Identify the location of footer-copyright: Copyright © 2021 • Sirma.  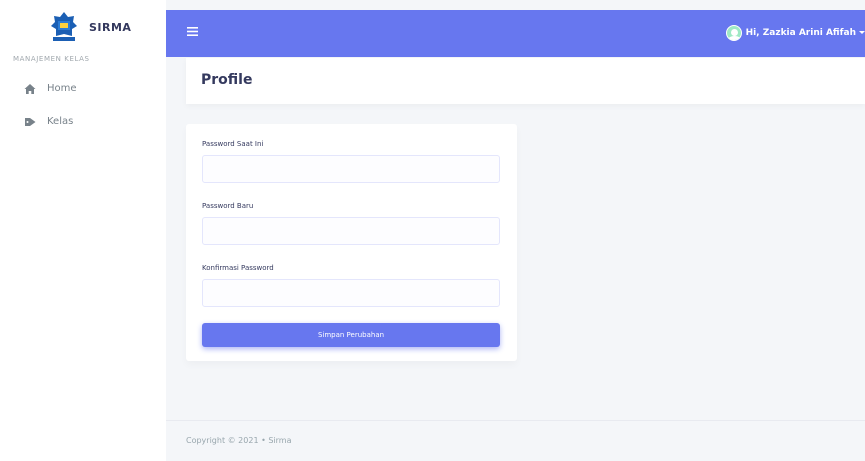
(239, 440).